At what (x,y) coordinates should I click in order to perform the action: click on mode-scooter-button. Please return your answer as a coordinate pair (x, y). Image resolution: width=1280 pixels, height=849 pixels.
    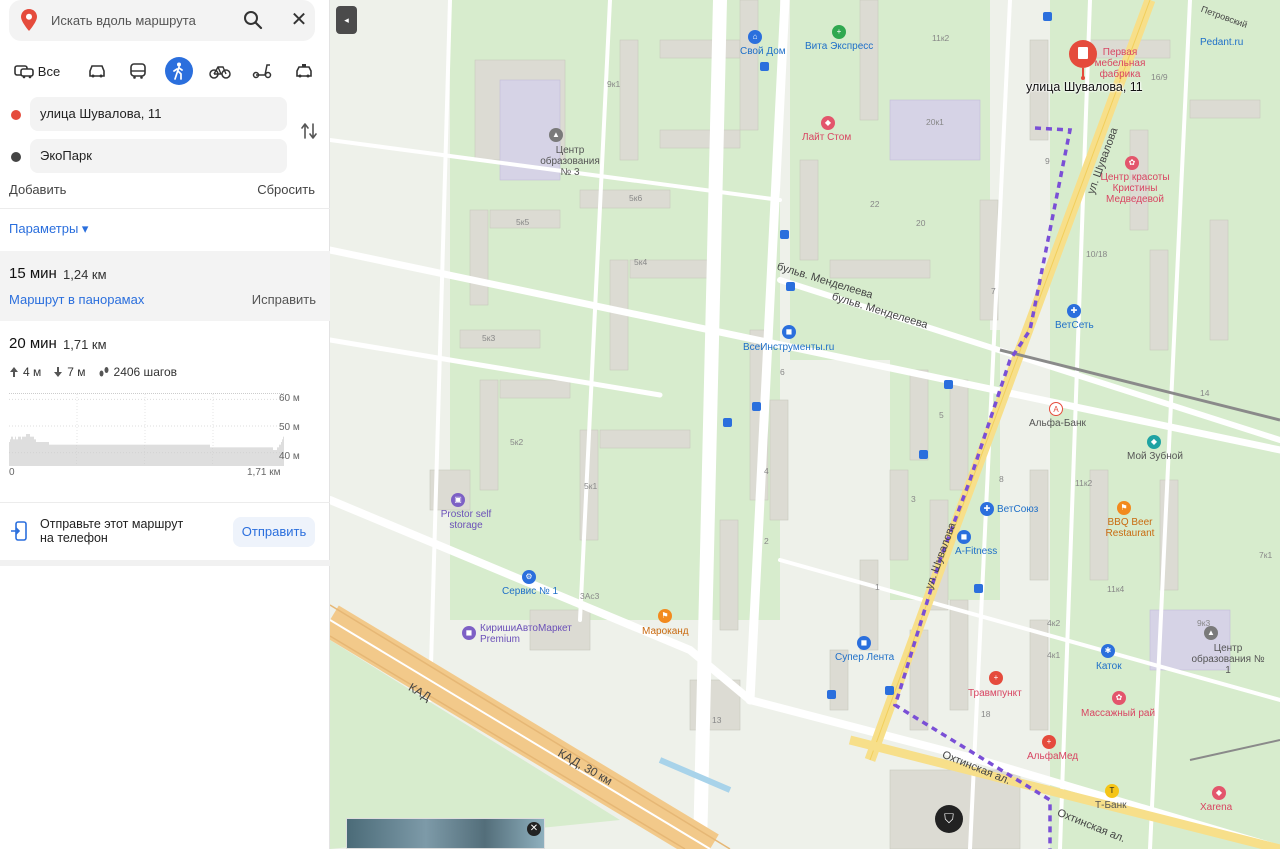
    Looking at the image, I should click on (262, 71).